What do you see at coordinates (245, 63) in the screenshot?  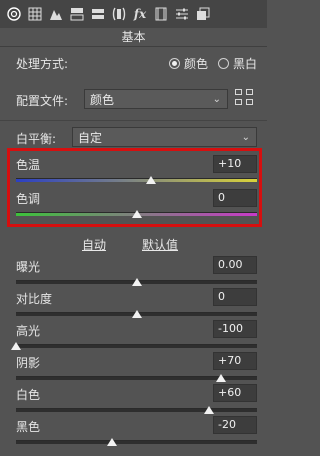 I see `radio-bw-label: 黑白` at bounding box center [245, 63].